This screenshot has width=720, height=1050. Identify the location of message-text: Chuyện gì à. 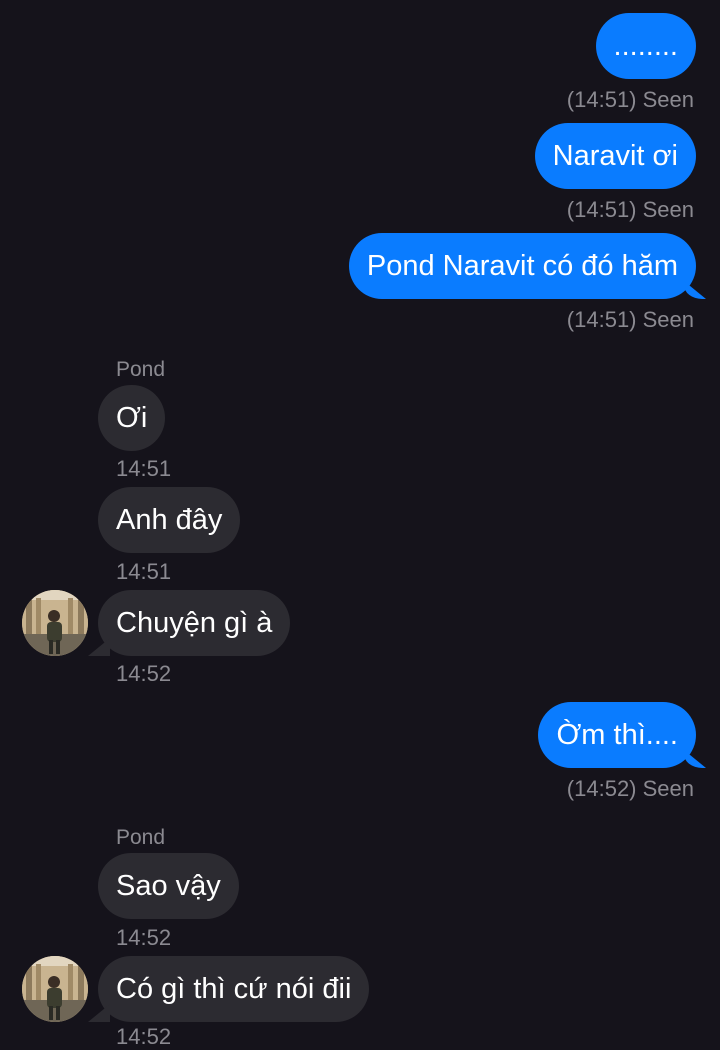
(194, 623).